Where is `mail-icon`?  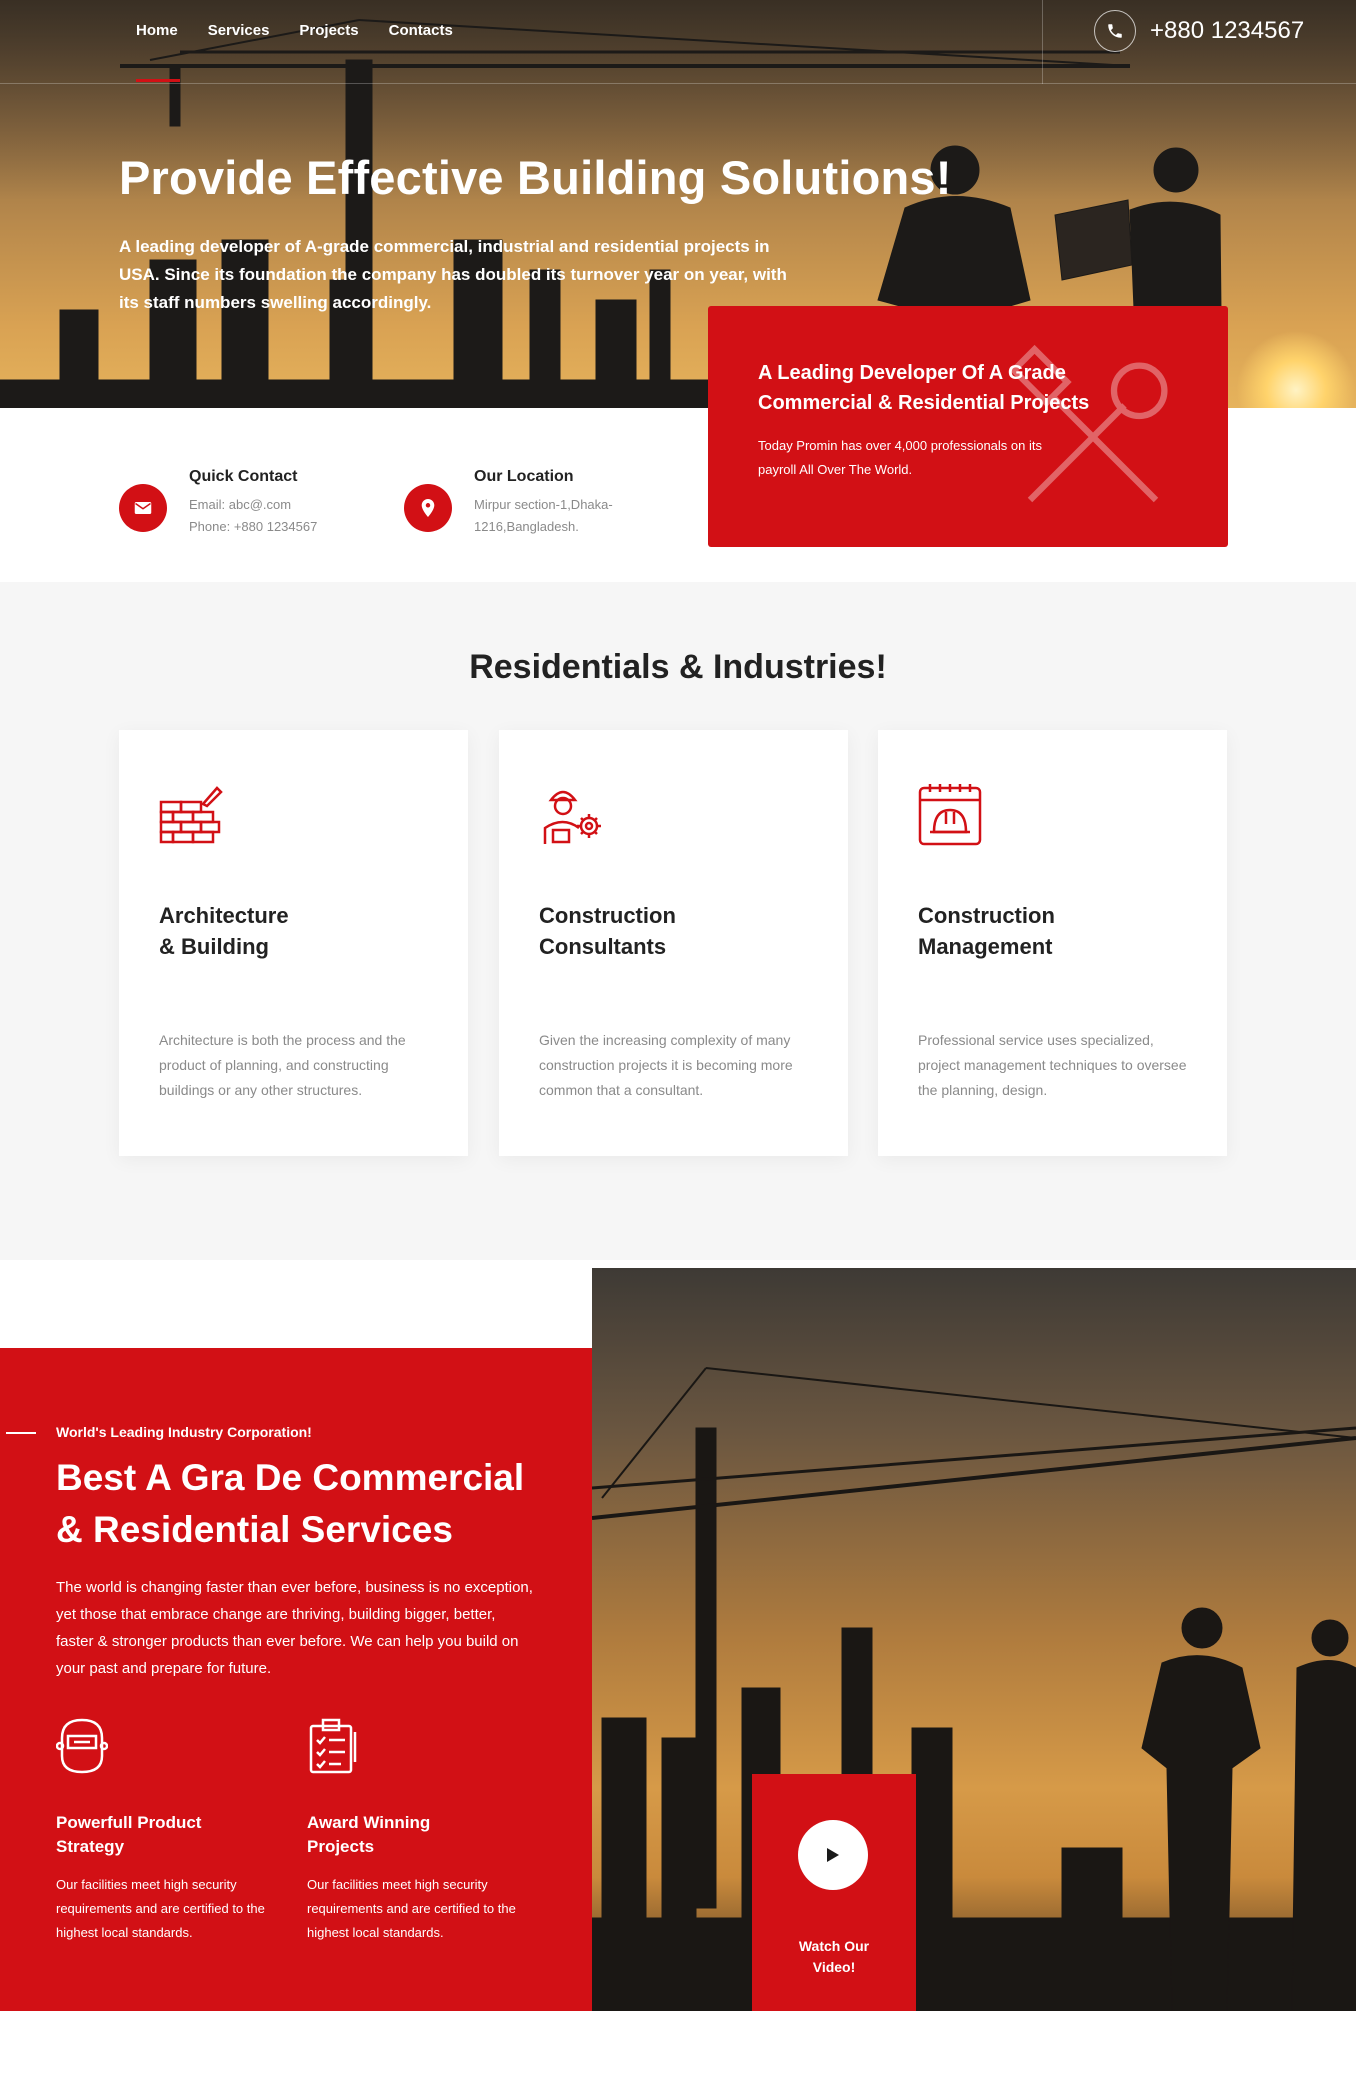
mail-icon is located at coordinates (143, 508).